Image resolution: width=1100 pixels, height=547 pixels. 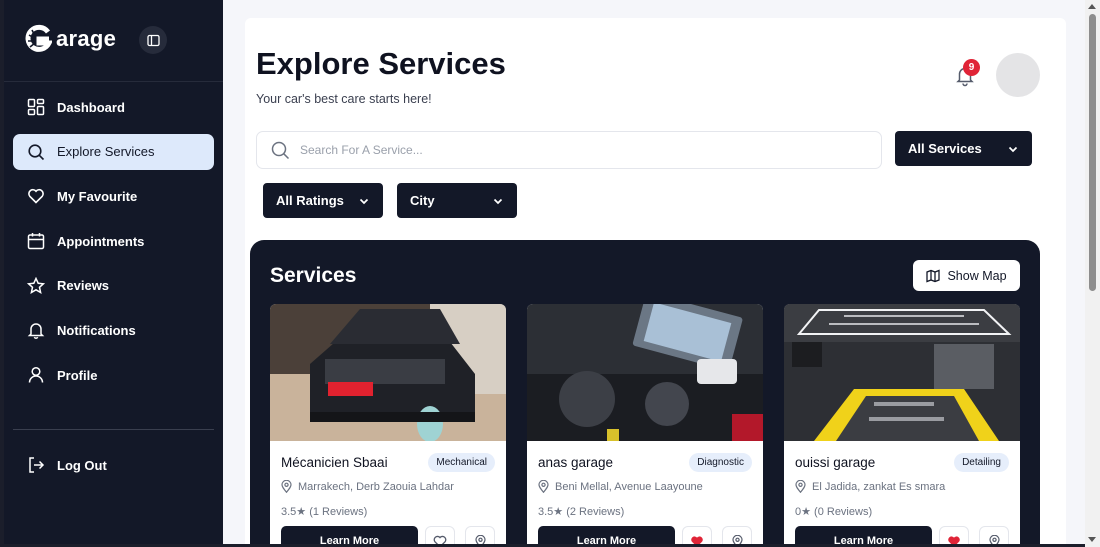 What do you see at coordinates (1018, 75) in the screenshot?
I see `user-avatar` at bounding box center [1018, 75].